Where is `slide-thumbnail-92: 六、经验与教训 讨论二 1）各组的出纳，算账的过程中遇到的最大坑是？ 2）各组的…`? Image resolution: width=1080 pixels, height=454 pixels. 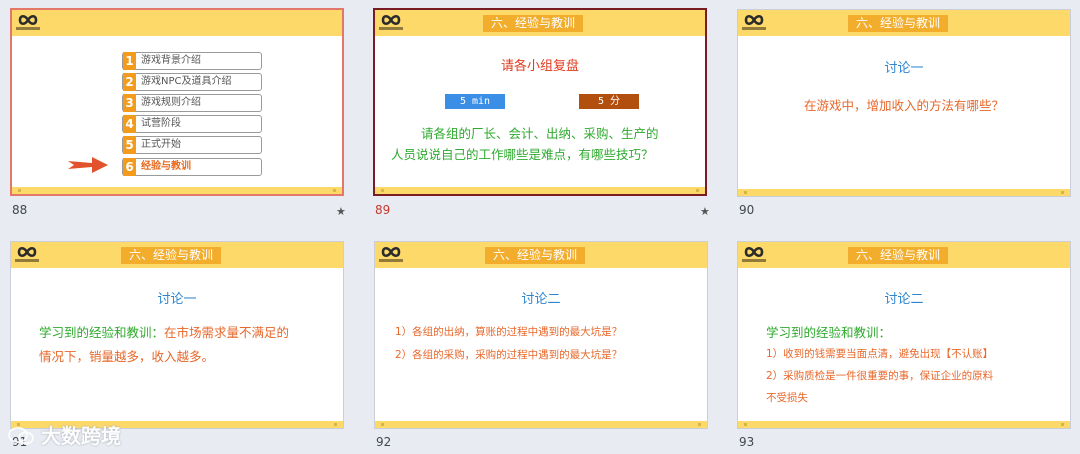
slide-thumbnail-92: 六、经验与教训 讨论二 1）各组的出纳，算账的过程中遇到的最大坑是？ 2）各组的… is located at coordinates (541, 335).